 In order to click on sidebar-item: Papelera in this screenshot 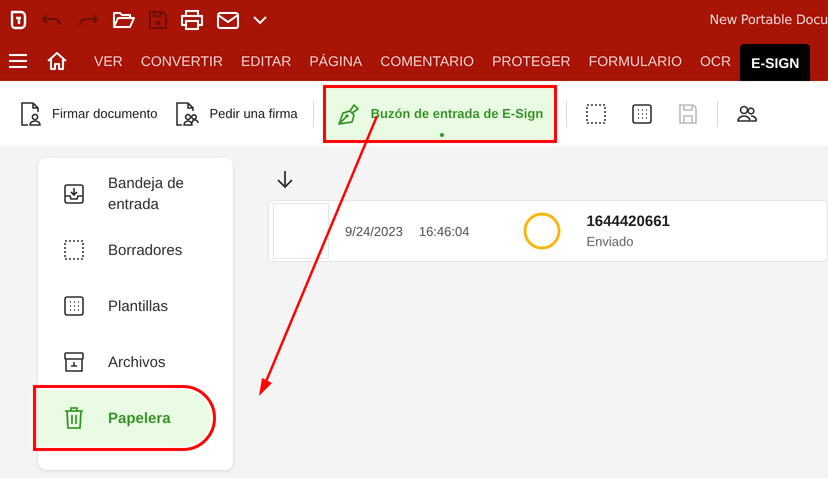, I will do `click(124, 418)`.